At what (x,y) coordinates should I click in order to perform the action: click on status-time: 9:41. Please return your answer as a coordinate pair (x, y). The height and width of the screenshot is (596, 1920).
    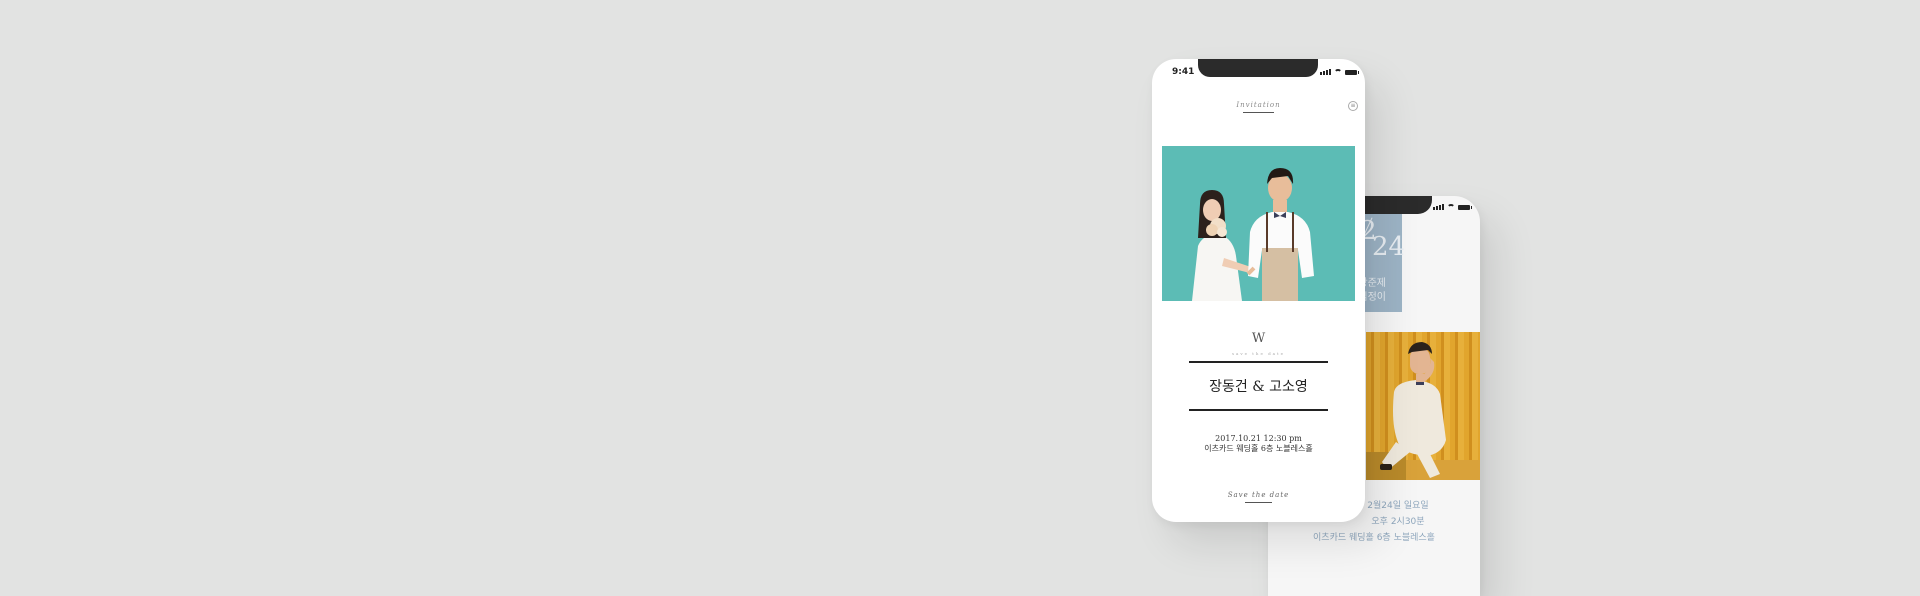
    Looking at the image, I should click on (1183, 72).